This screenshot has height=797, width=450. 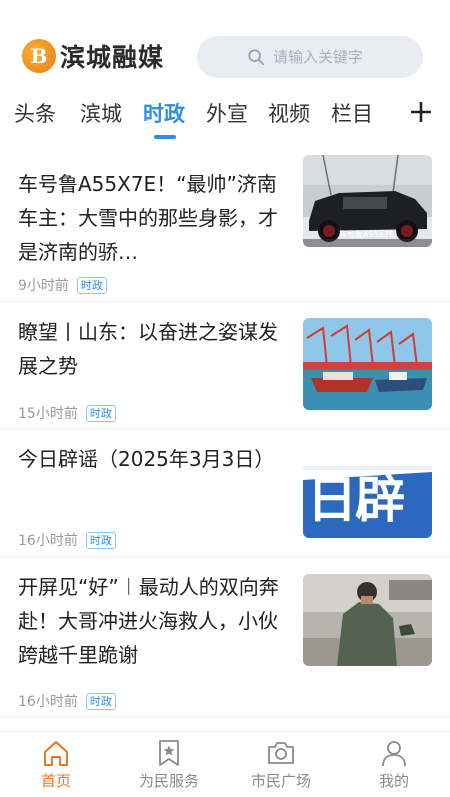 I want to click on nav-service-label: 为民服务, so click(x=168, y=781).